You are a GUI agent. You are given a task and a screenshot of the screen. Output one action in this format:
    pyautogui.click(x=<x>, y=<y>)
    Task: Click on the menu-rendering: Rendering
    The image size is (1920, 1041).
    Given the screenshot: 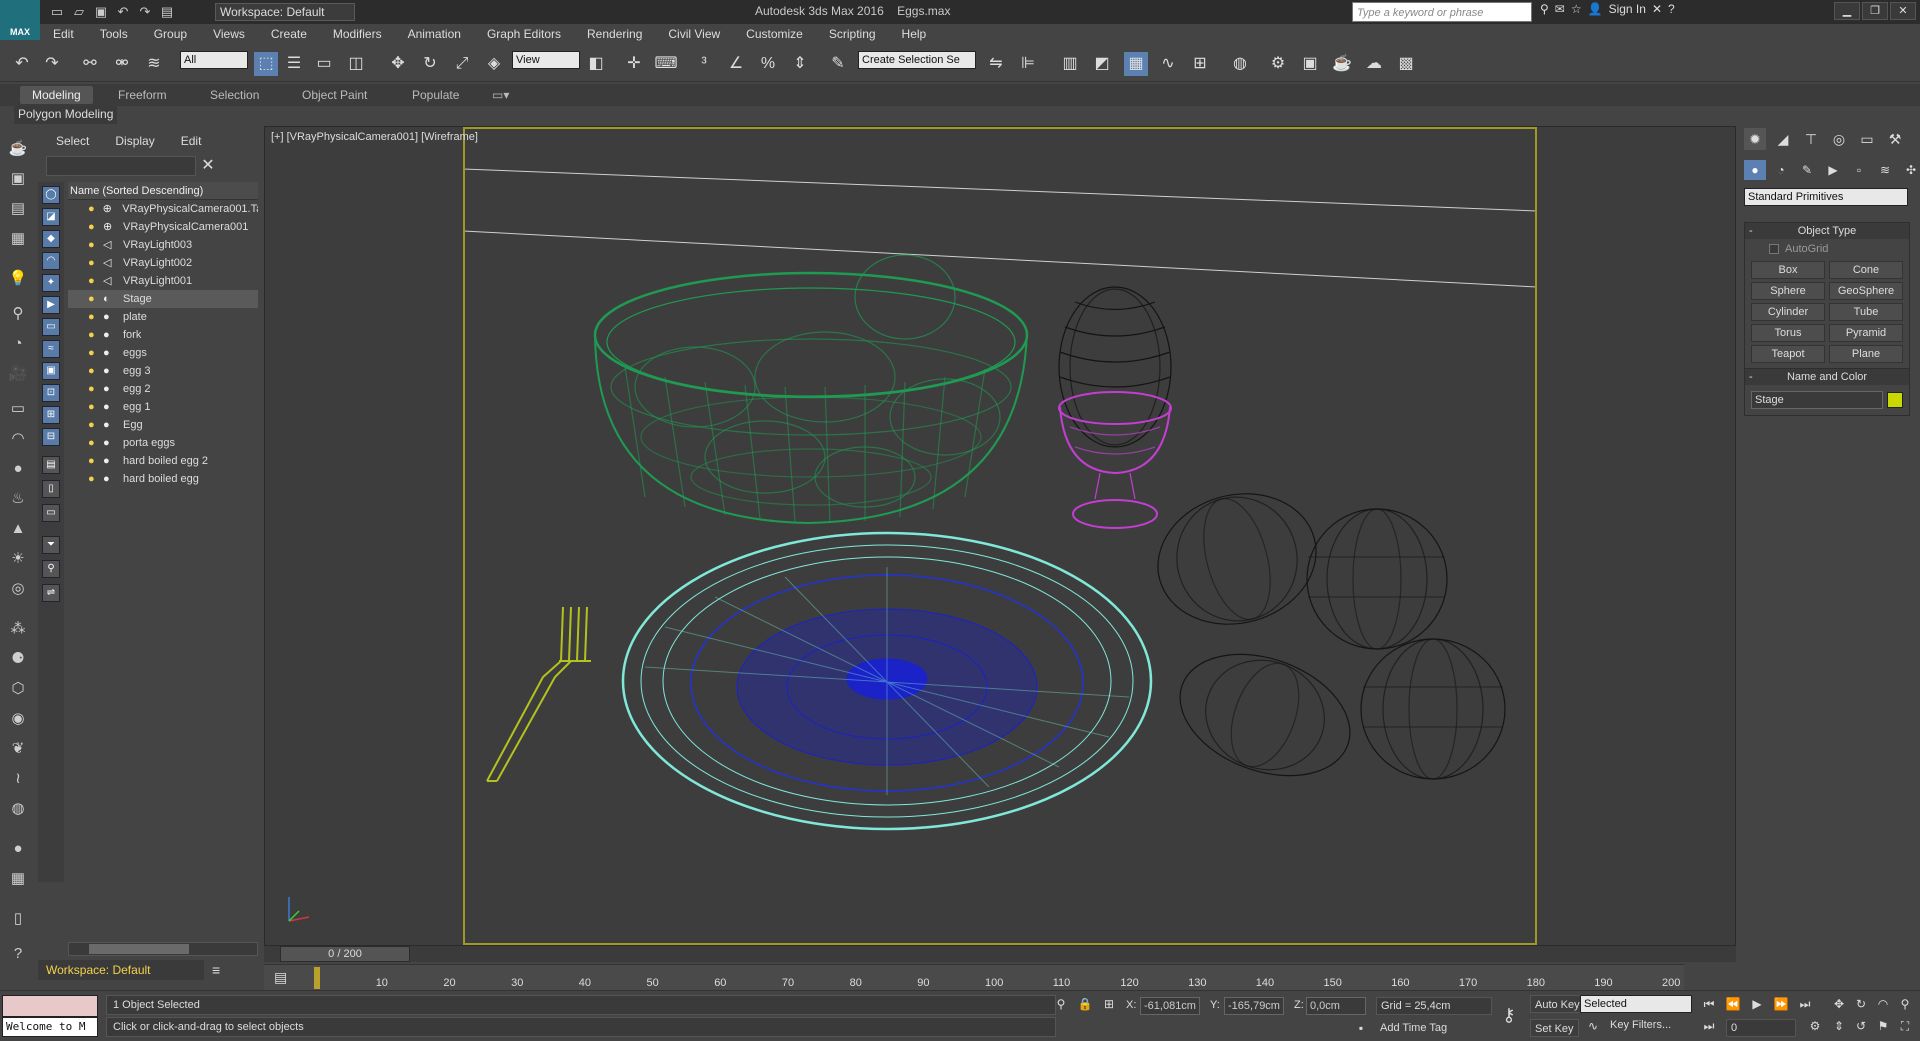 What is the action you would take?
    pyautogui.click(x=614, y=34)
    